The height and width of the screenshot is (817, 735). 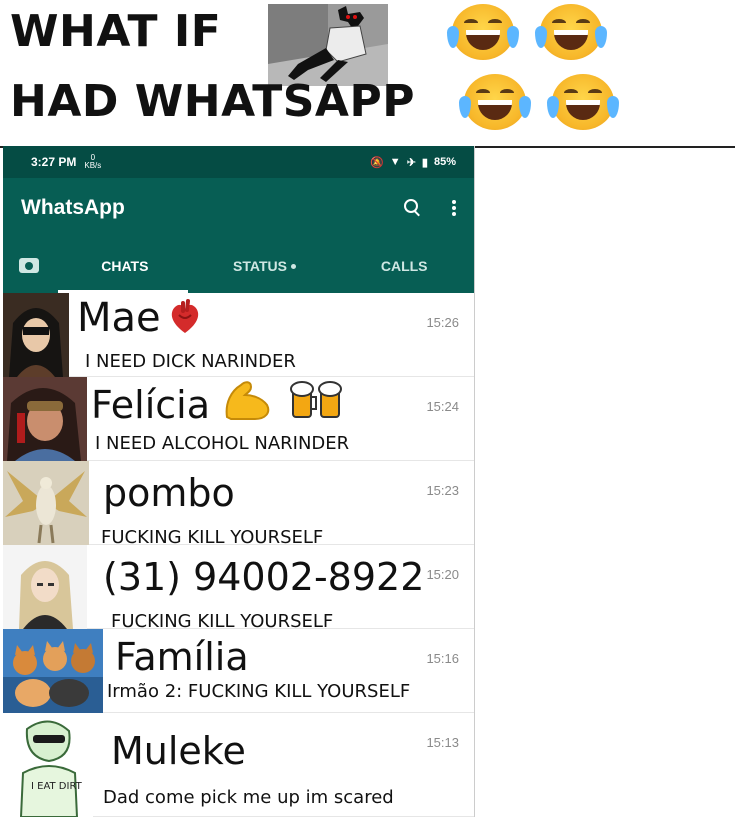 What do you see at coordinates (293, 267) in the screenshot?
I see `new-status-dot-icon` at bounding box center [293, 267].